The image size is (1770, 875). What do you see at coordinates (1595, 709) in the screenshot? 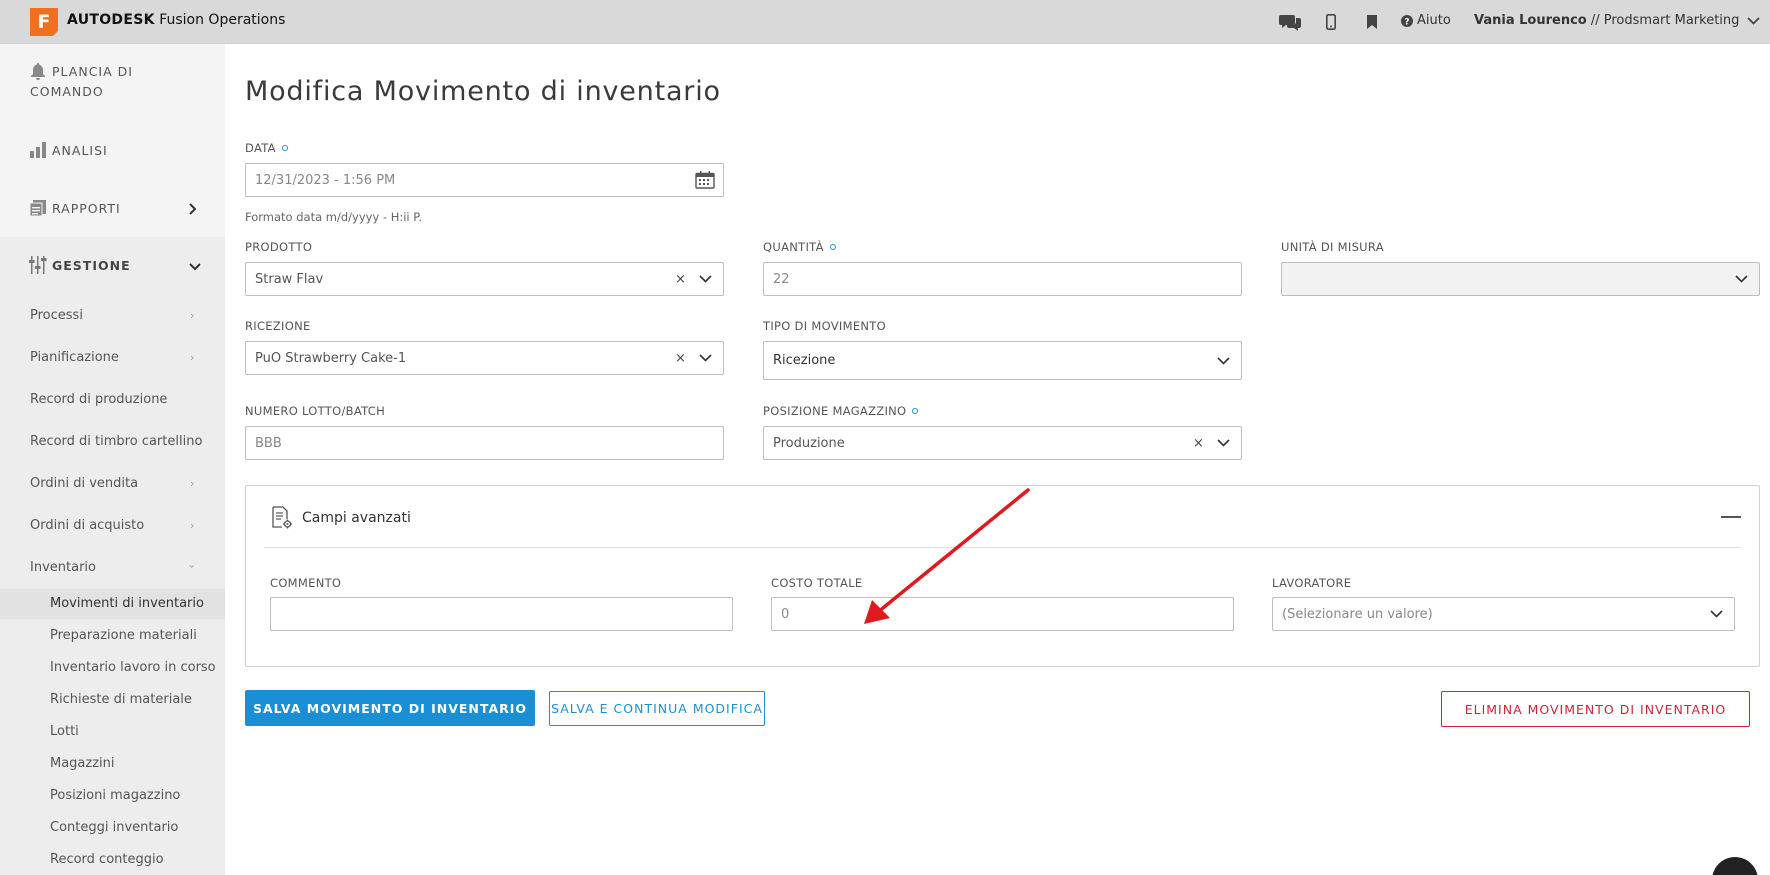
I see `delete-button: ELIMINA MOVIMENTO DI INVENTARIO` at bounding box center [1595, 709].